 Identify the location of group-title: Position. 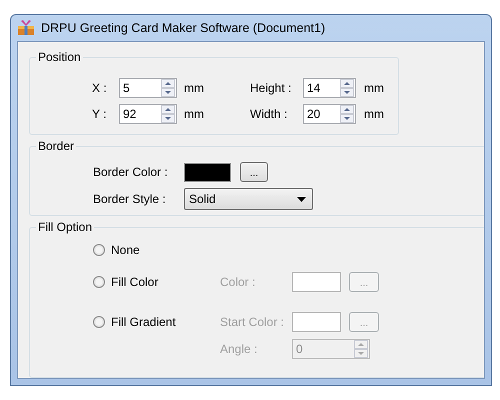
(59, 57).